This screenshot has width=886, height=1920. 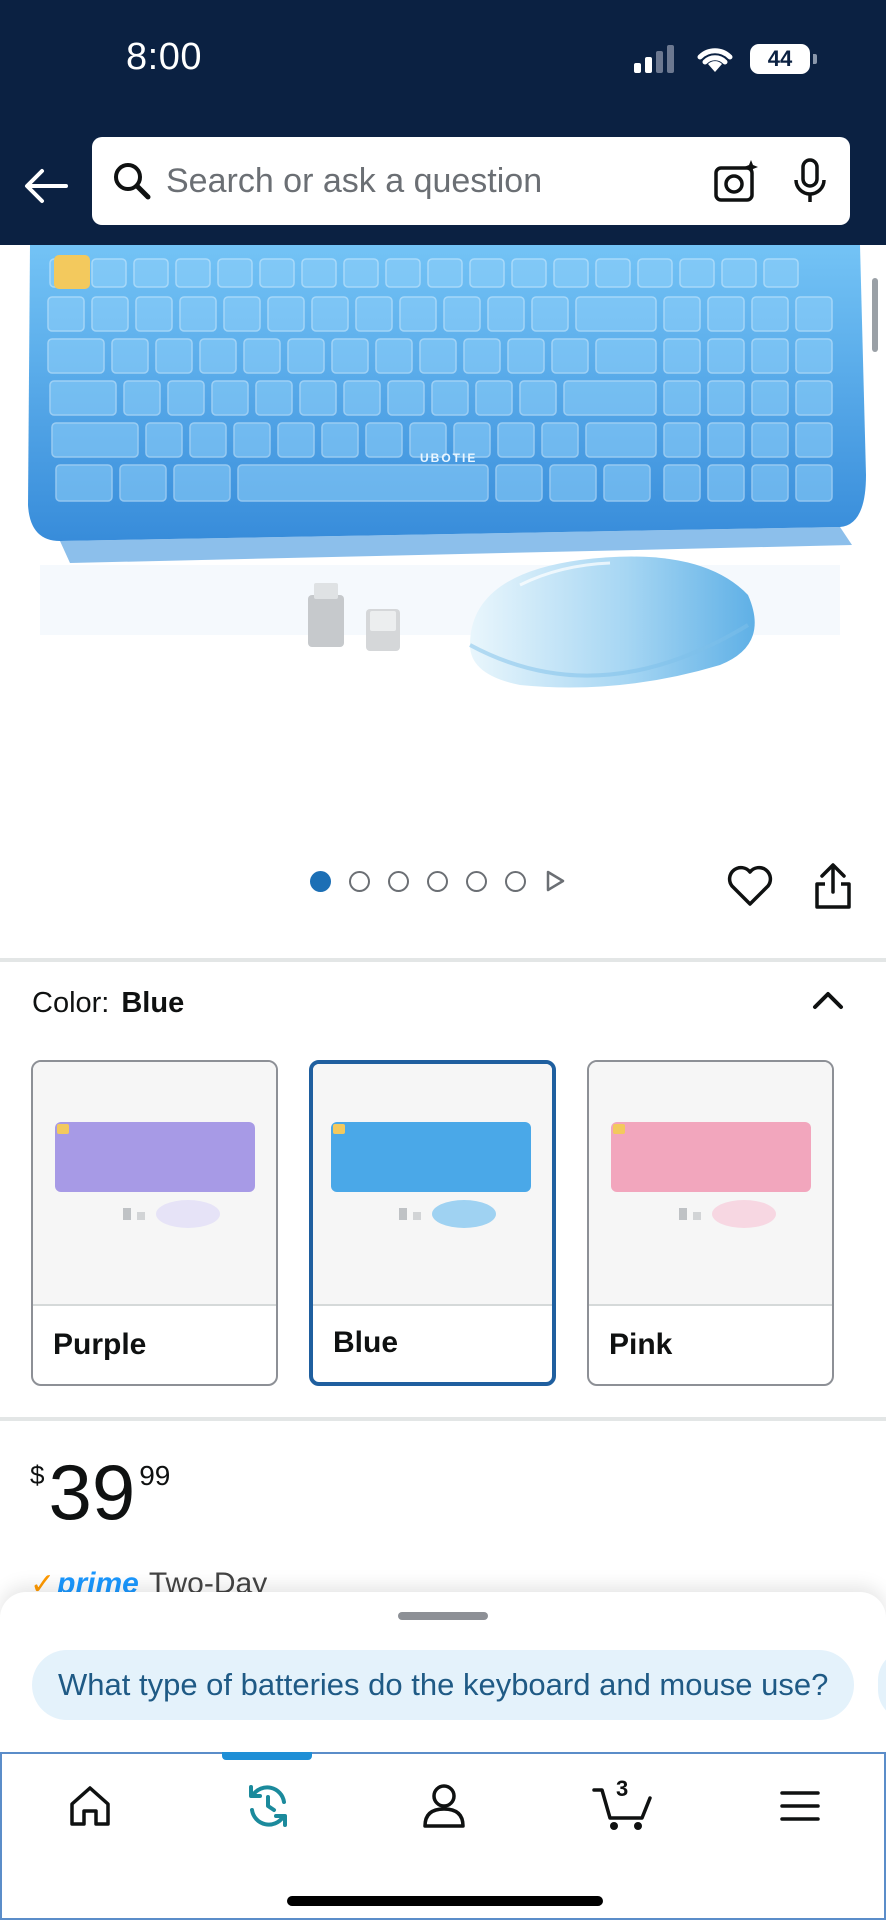 I want to click on nav-menu, so click(x=800, y=1806).